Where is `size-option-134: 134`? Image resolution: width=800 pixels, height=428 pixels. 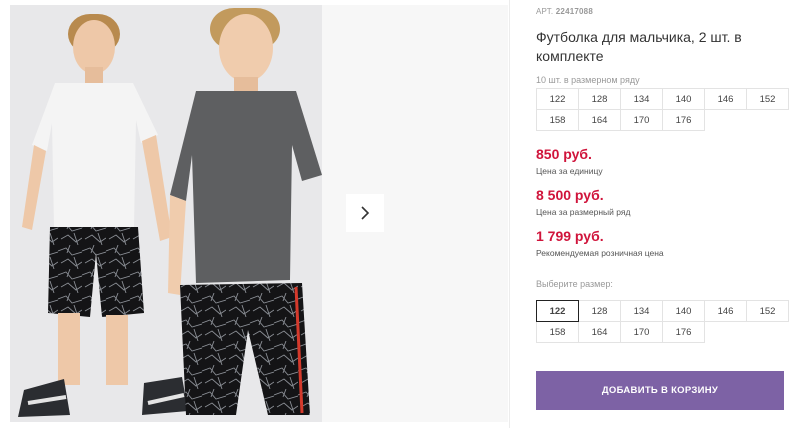 size-option-134: 134 is located at coordinates (641, 311).